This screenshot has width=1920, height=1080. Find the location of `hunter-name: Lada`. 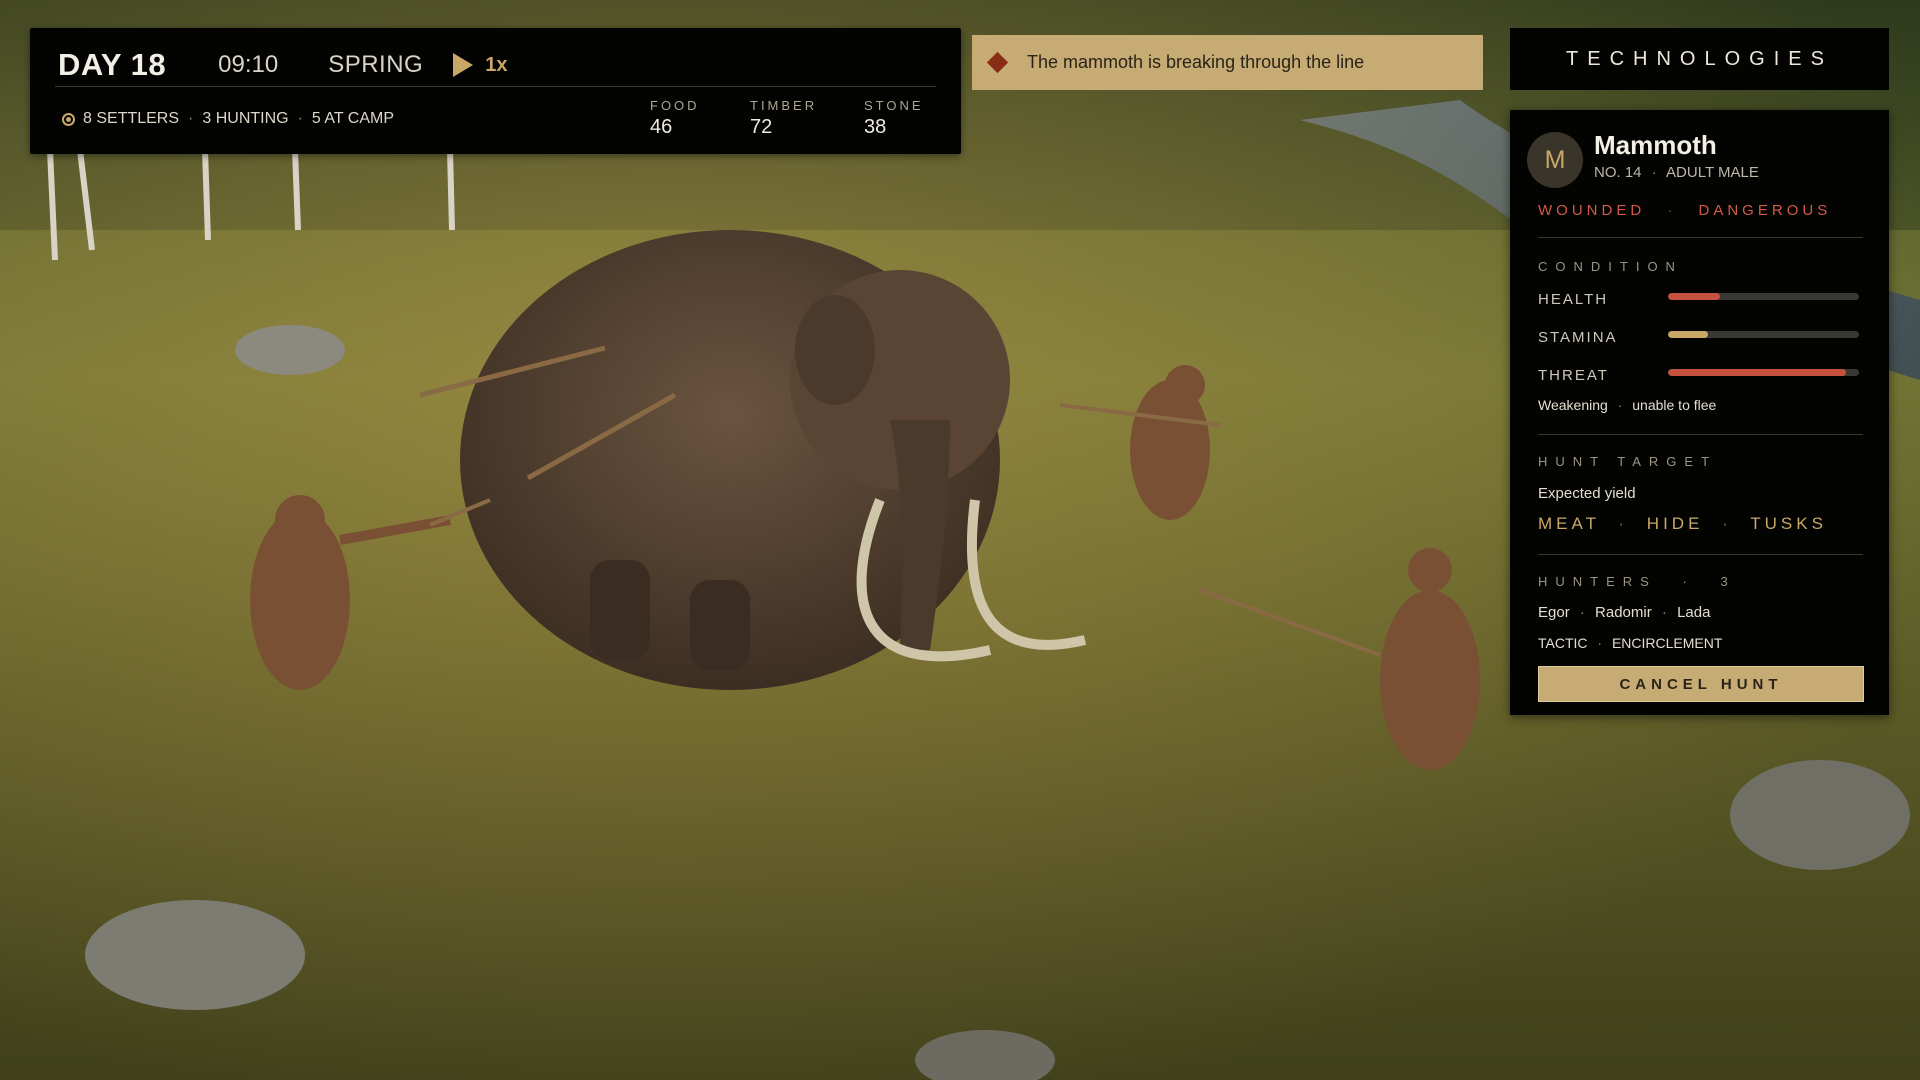

hunter-name: Lada is located at coordinates (1693, 612).